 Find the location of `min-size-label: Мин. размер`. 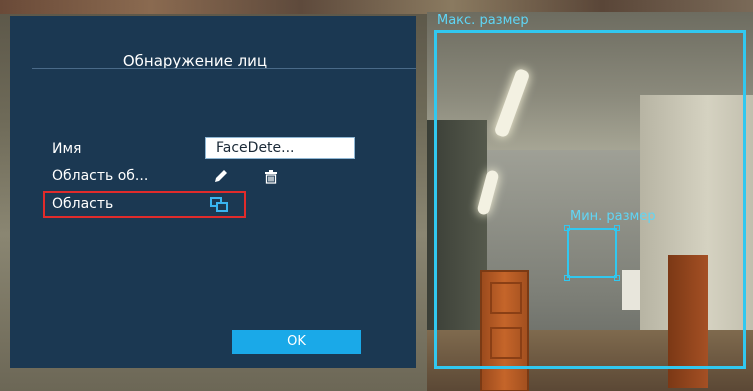

min-size-label: Мин. размер is located at coordinates (613, 216).